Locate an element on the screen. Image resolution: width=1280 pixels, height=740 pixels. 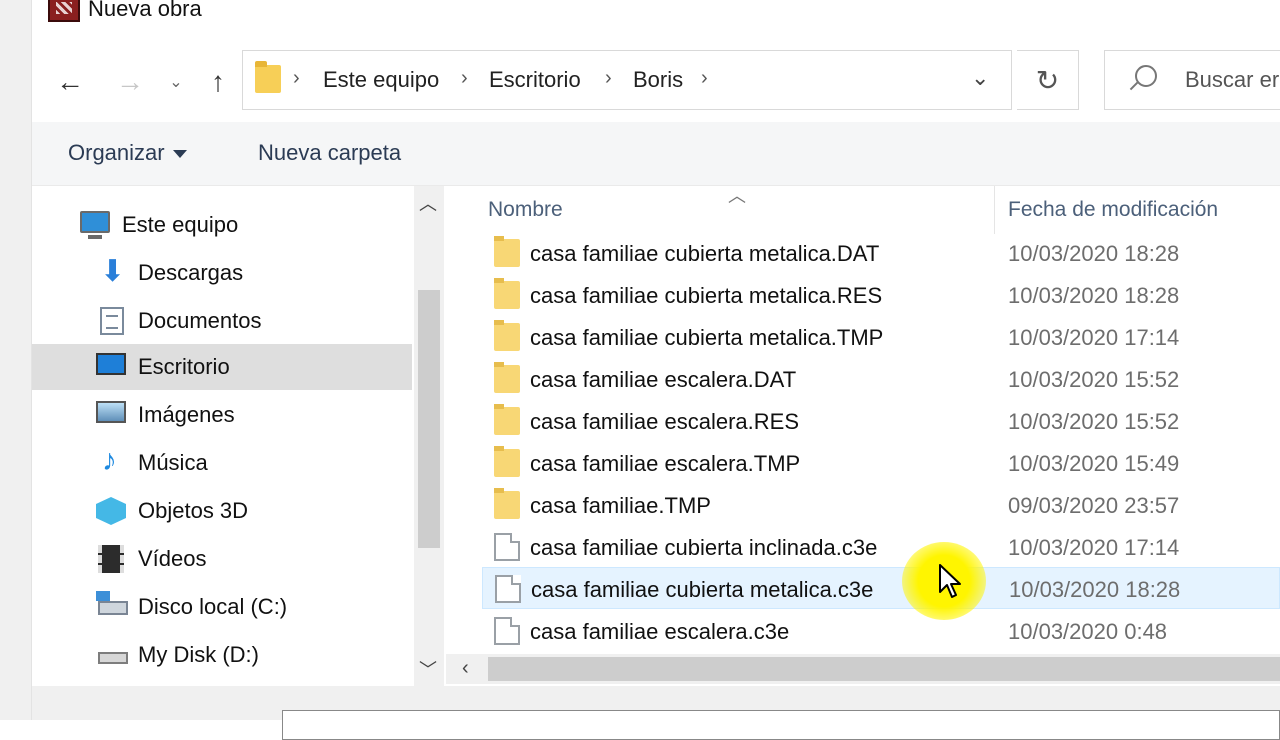
sidebar-item-descargas: ⬇ Descargas is located at coordinates (222, 273).